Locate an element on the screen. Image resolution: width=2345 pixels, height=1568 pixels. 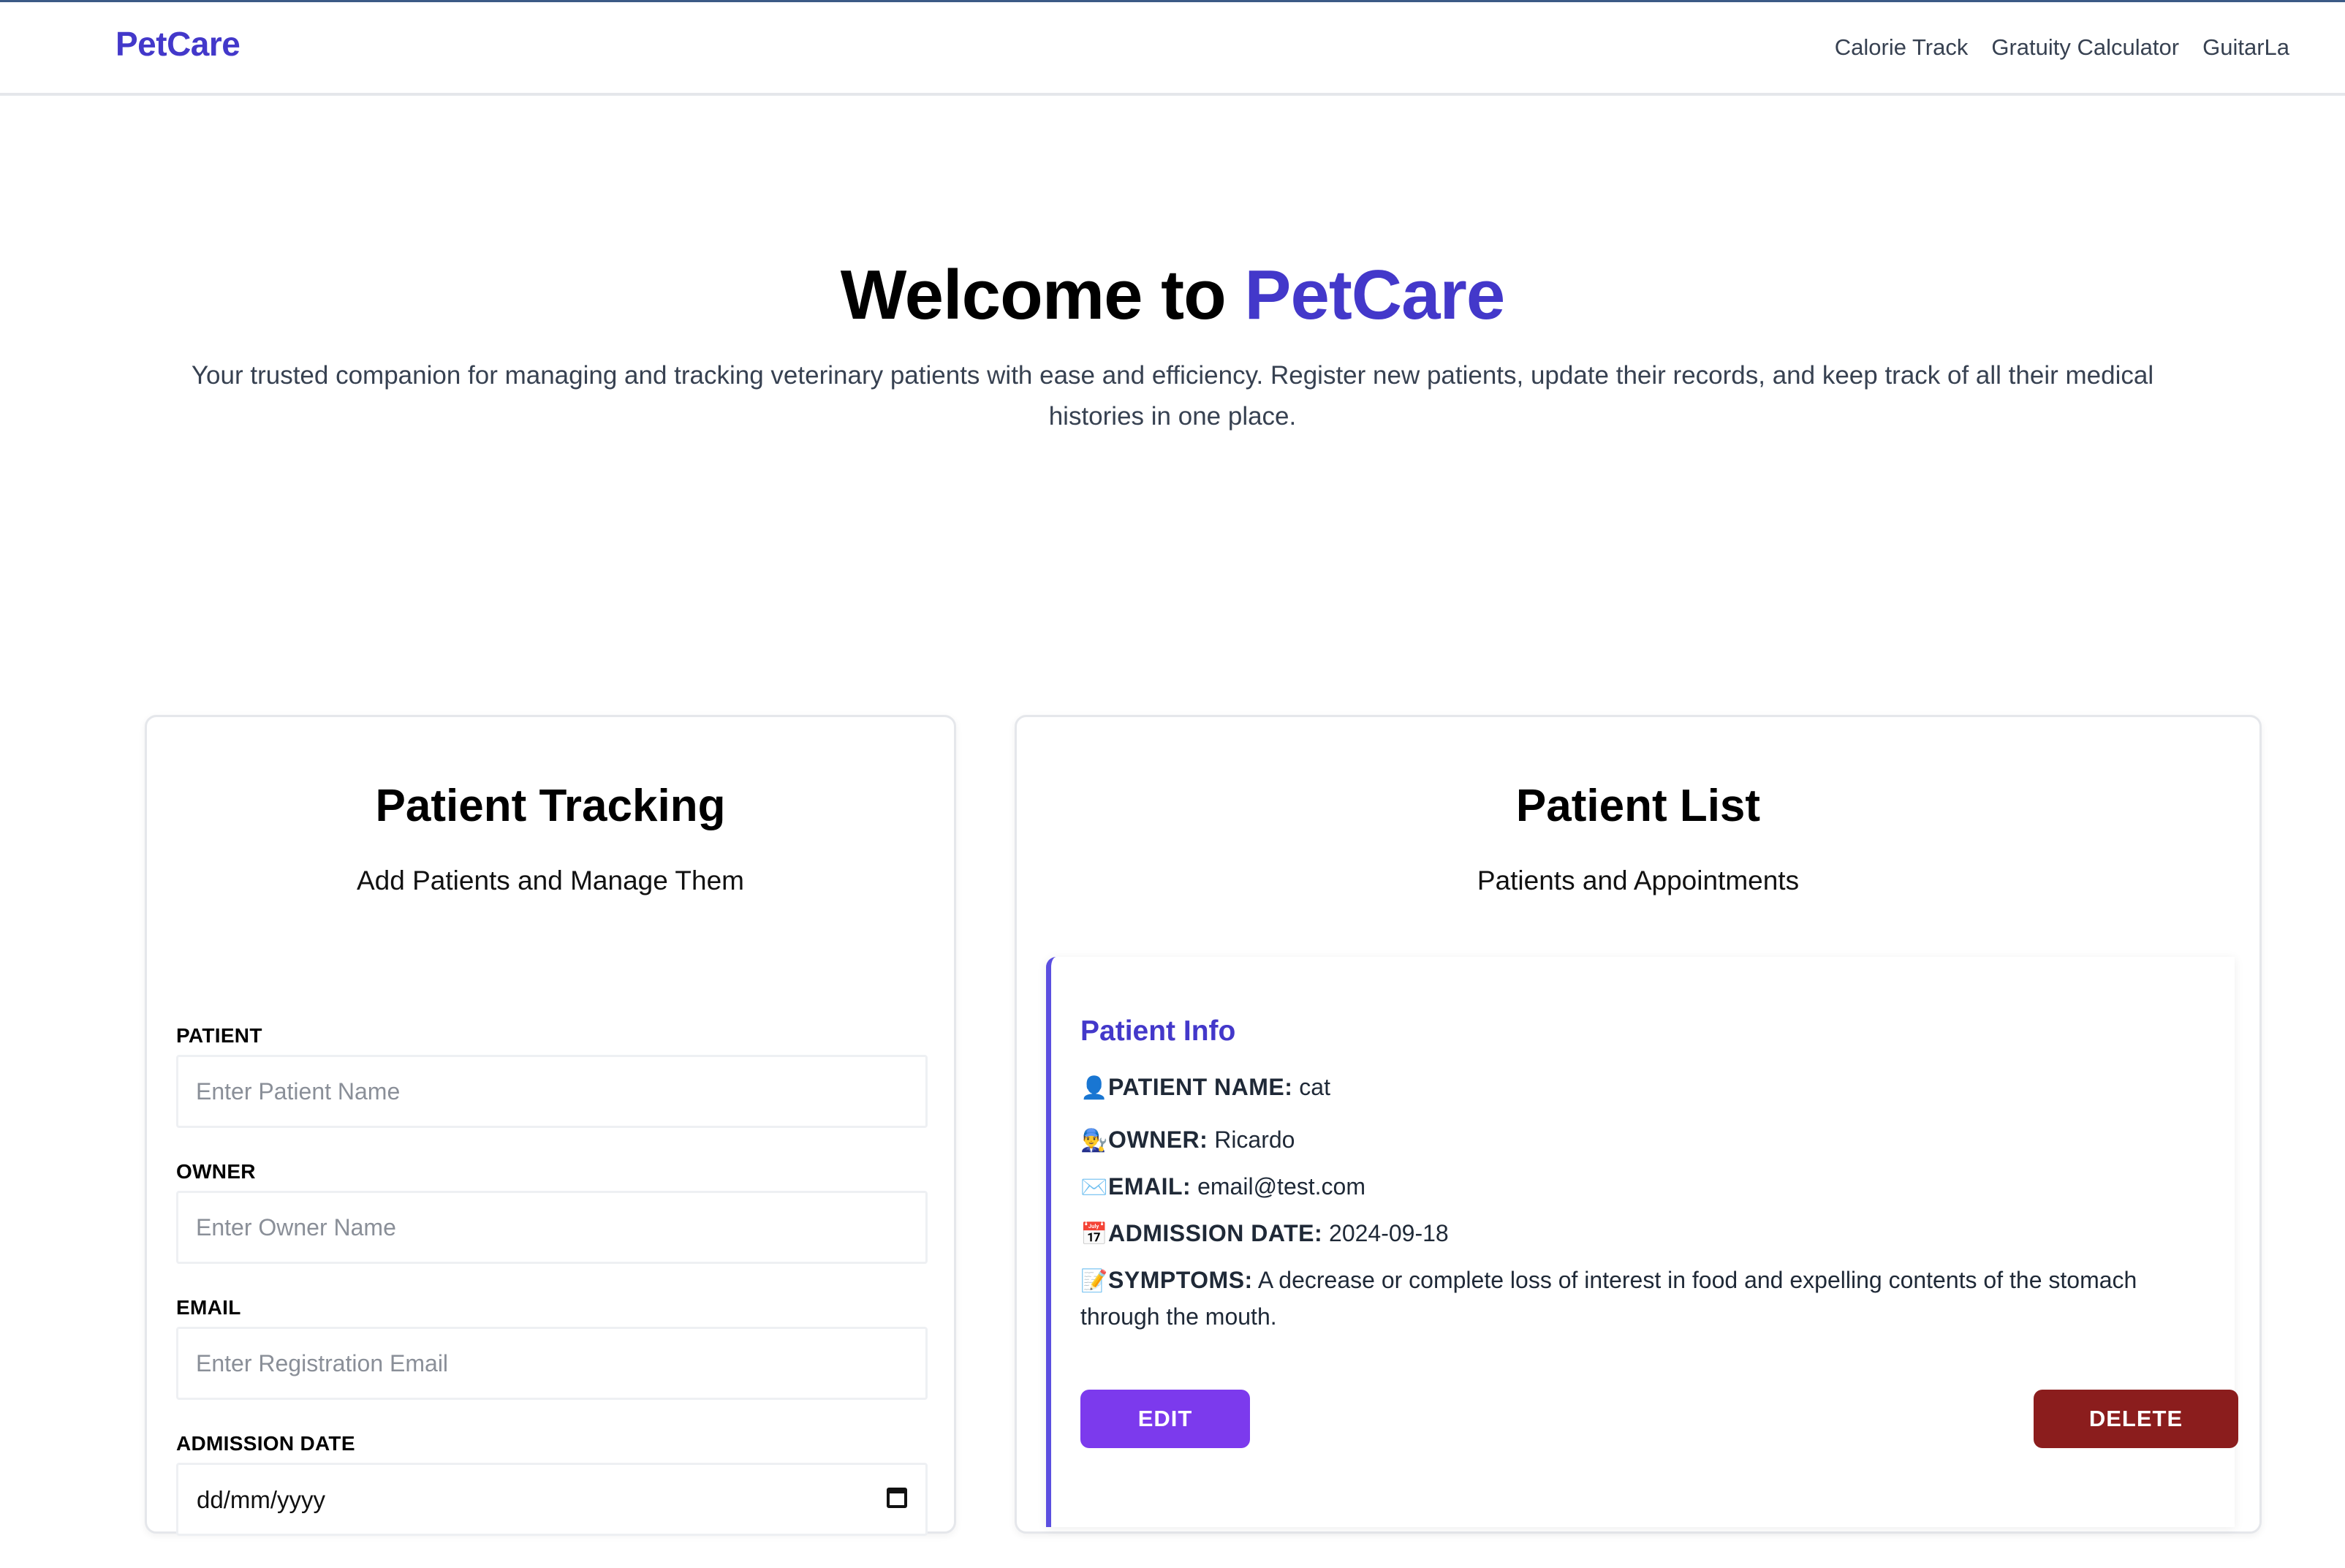
patient-name-row: 👤PATIENT NAME: cat is located at coordinates (1643, 1088).